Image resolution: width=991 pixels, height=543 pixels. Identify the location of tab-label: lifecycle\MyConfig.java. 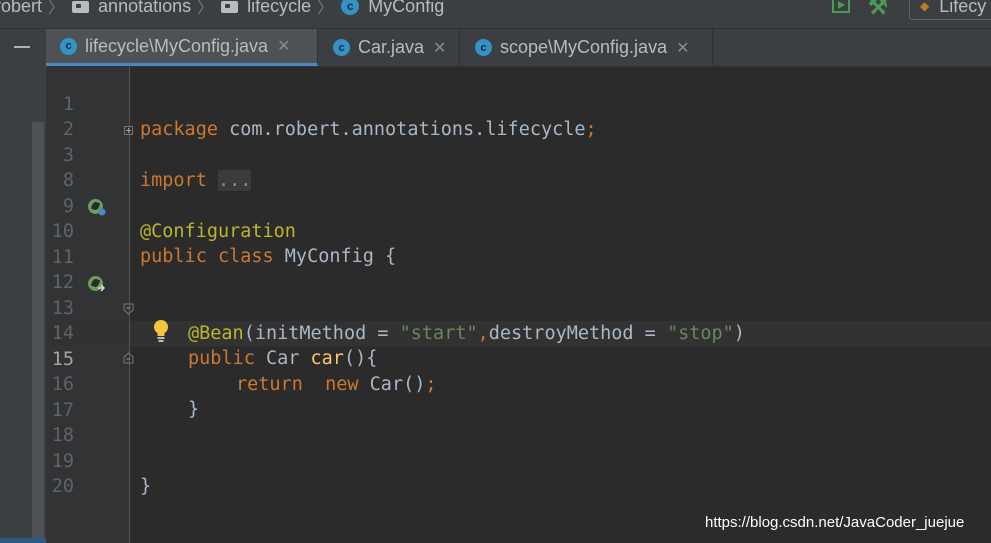
(177, 45).